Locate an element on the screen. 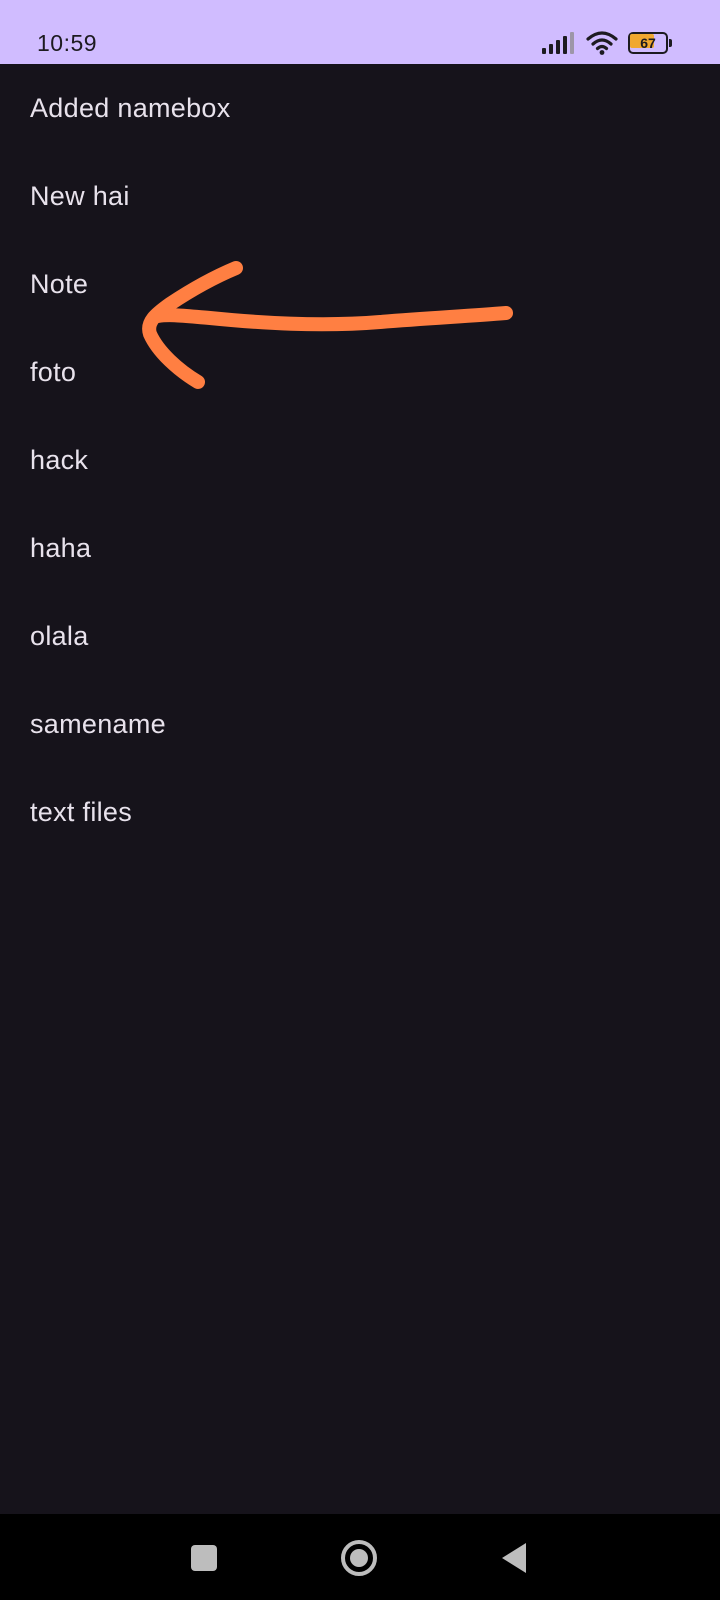 This screenshot has width=720, height=1600. home-icon is located at coordinates (359, 1558).